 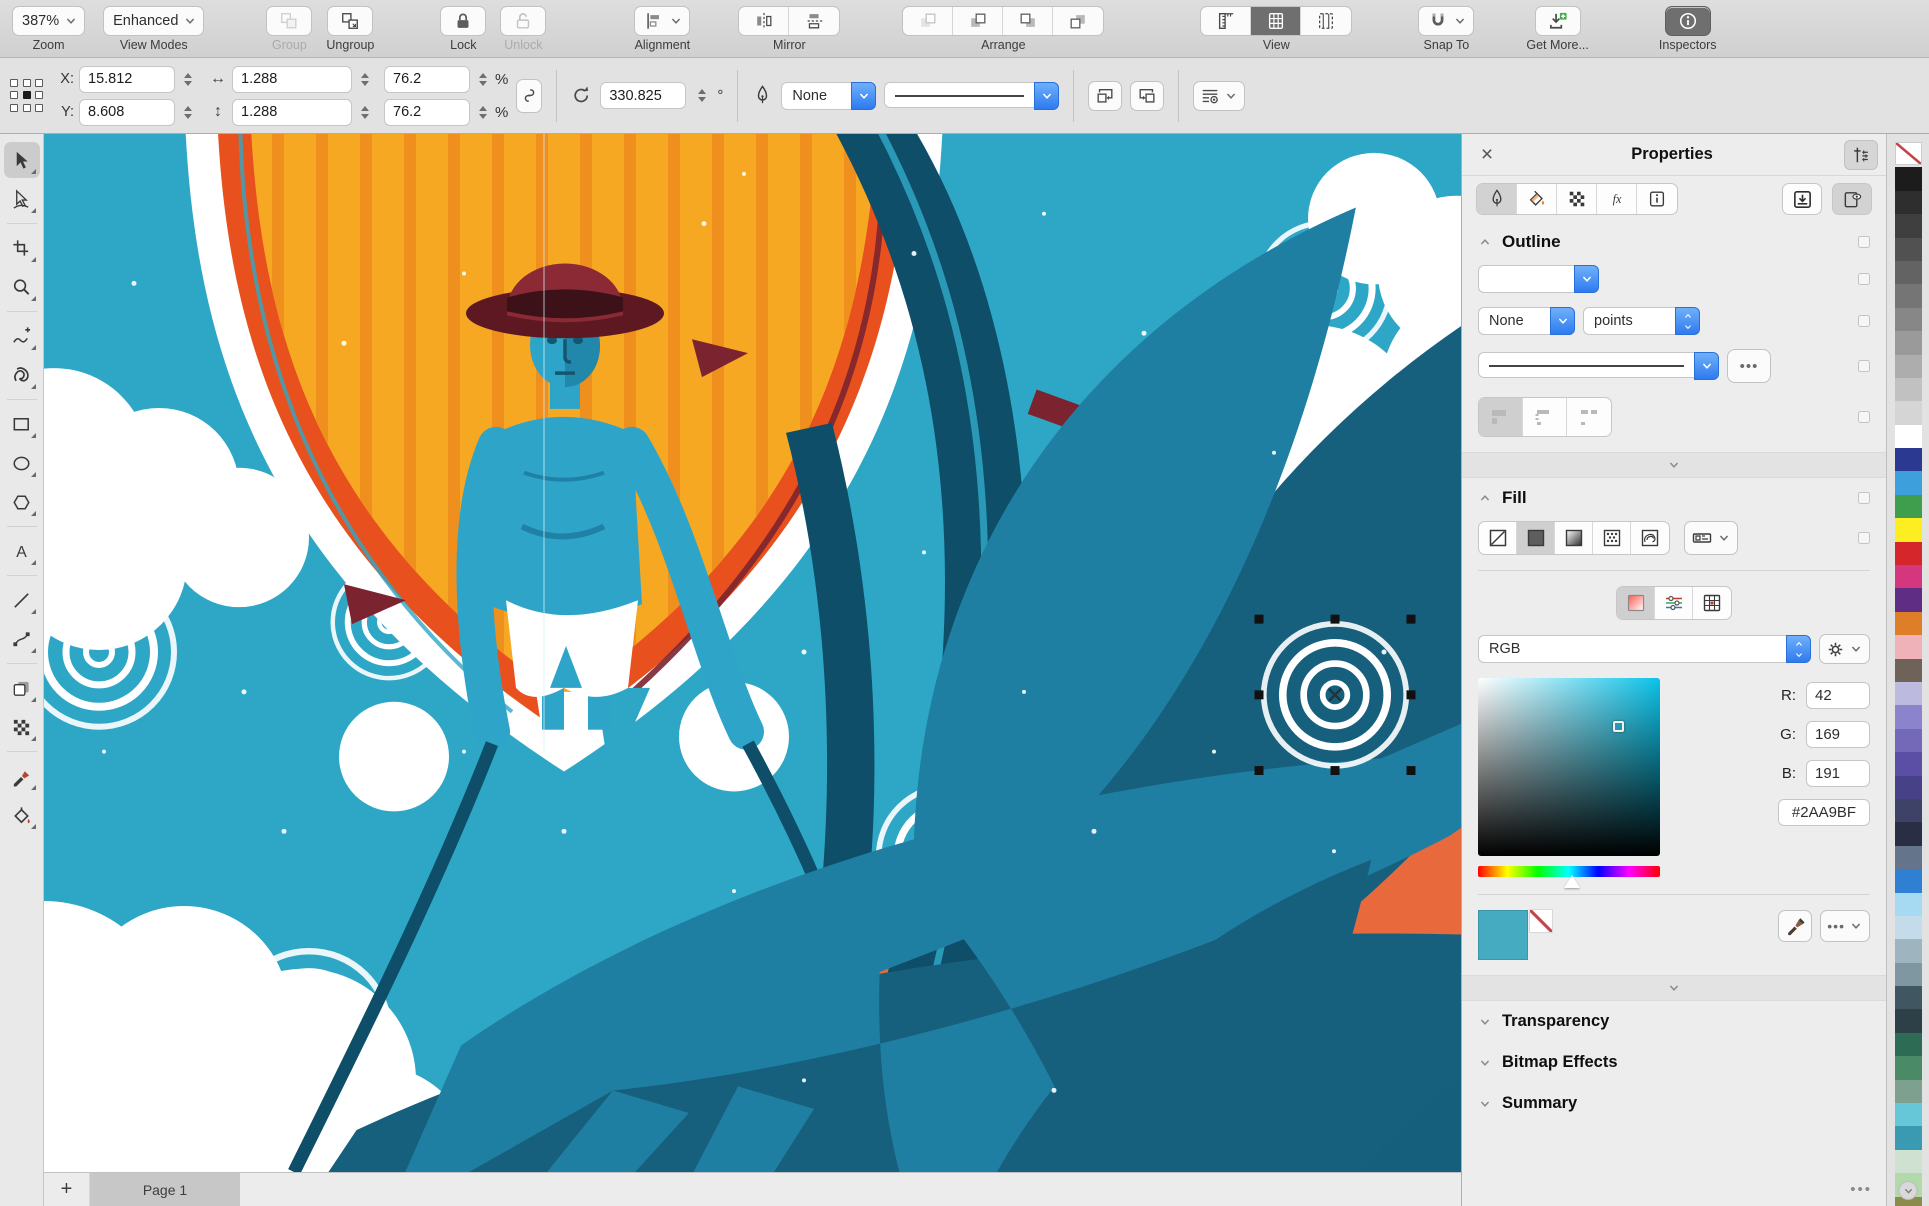 What do you see at coordinates (154, 21) in the screenshot?
I see `view-modes-dropdown: Enhanced` at bounding box center [154, 21].